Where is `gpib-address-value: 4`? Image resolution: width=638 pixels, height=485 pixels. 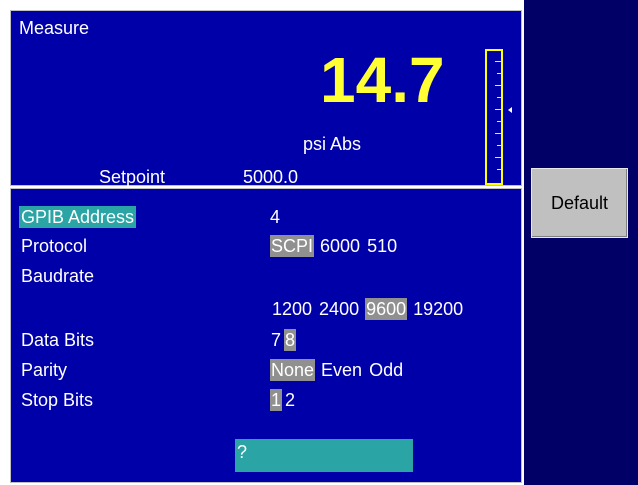
gpib-address-value: 4 is located at coordinates (275, 217).